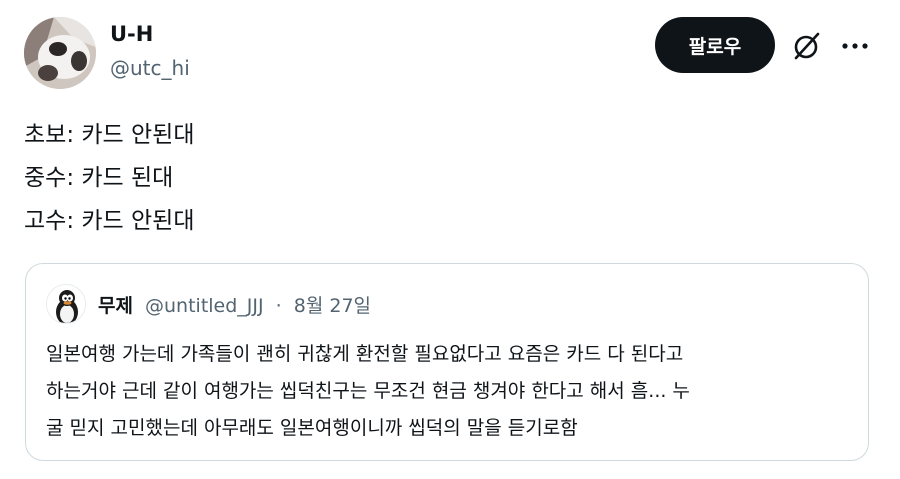 The height and width of the screenshot is (479, 900). I want to click on quote-header: 무제 @untitled_JJJ · 8월 27일, so click(234, 304).